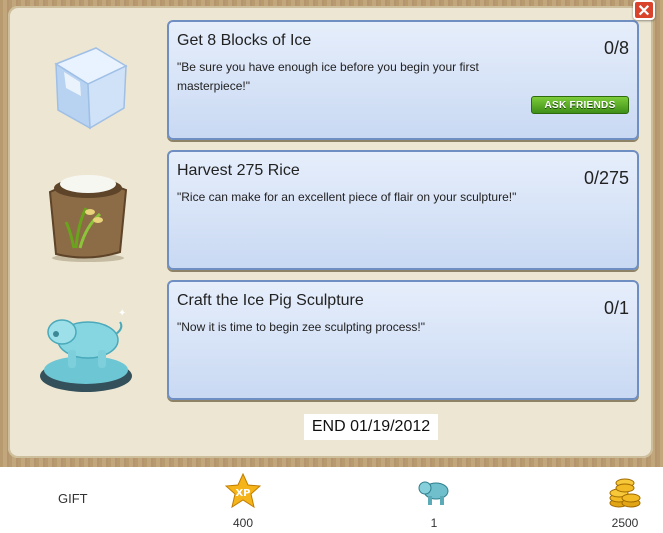 This screenshot has width=663, height=533. What do you see at coordinates (270, 300) in the screenshot?
I see `task-title: Craft the Ice Pig Sculpture` at bounding box center [270, 300].